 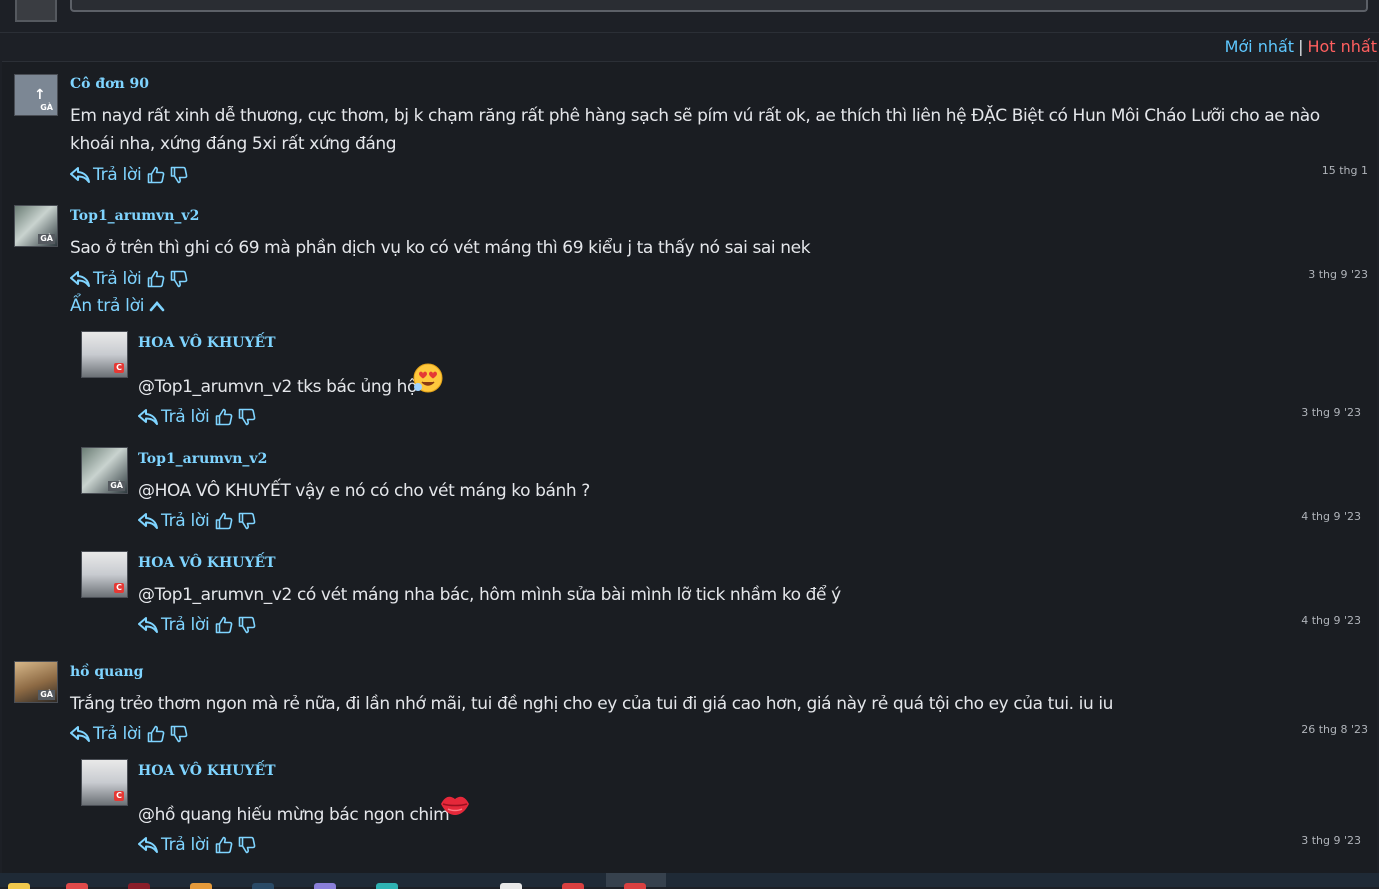 What do you see at coordinates (157, 306) in the screenshot?
I see `chevron-up-icon` at bounding box center [157, 306].